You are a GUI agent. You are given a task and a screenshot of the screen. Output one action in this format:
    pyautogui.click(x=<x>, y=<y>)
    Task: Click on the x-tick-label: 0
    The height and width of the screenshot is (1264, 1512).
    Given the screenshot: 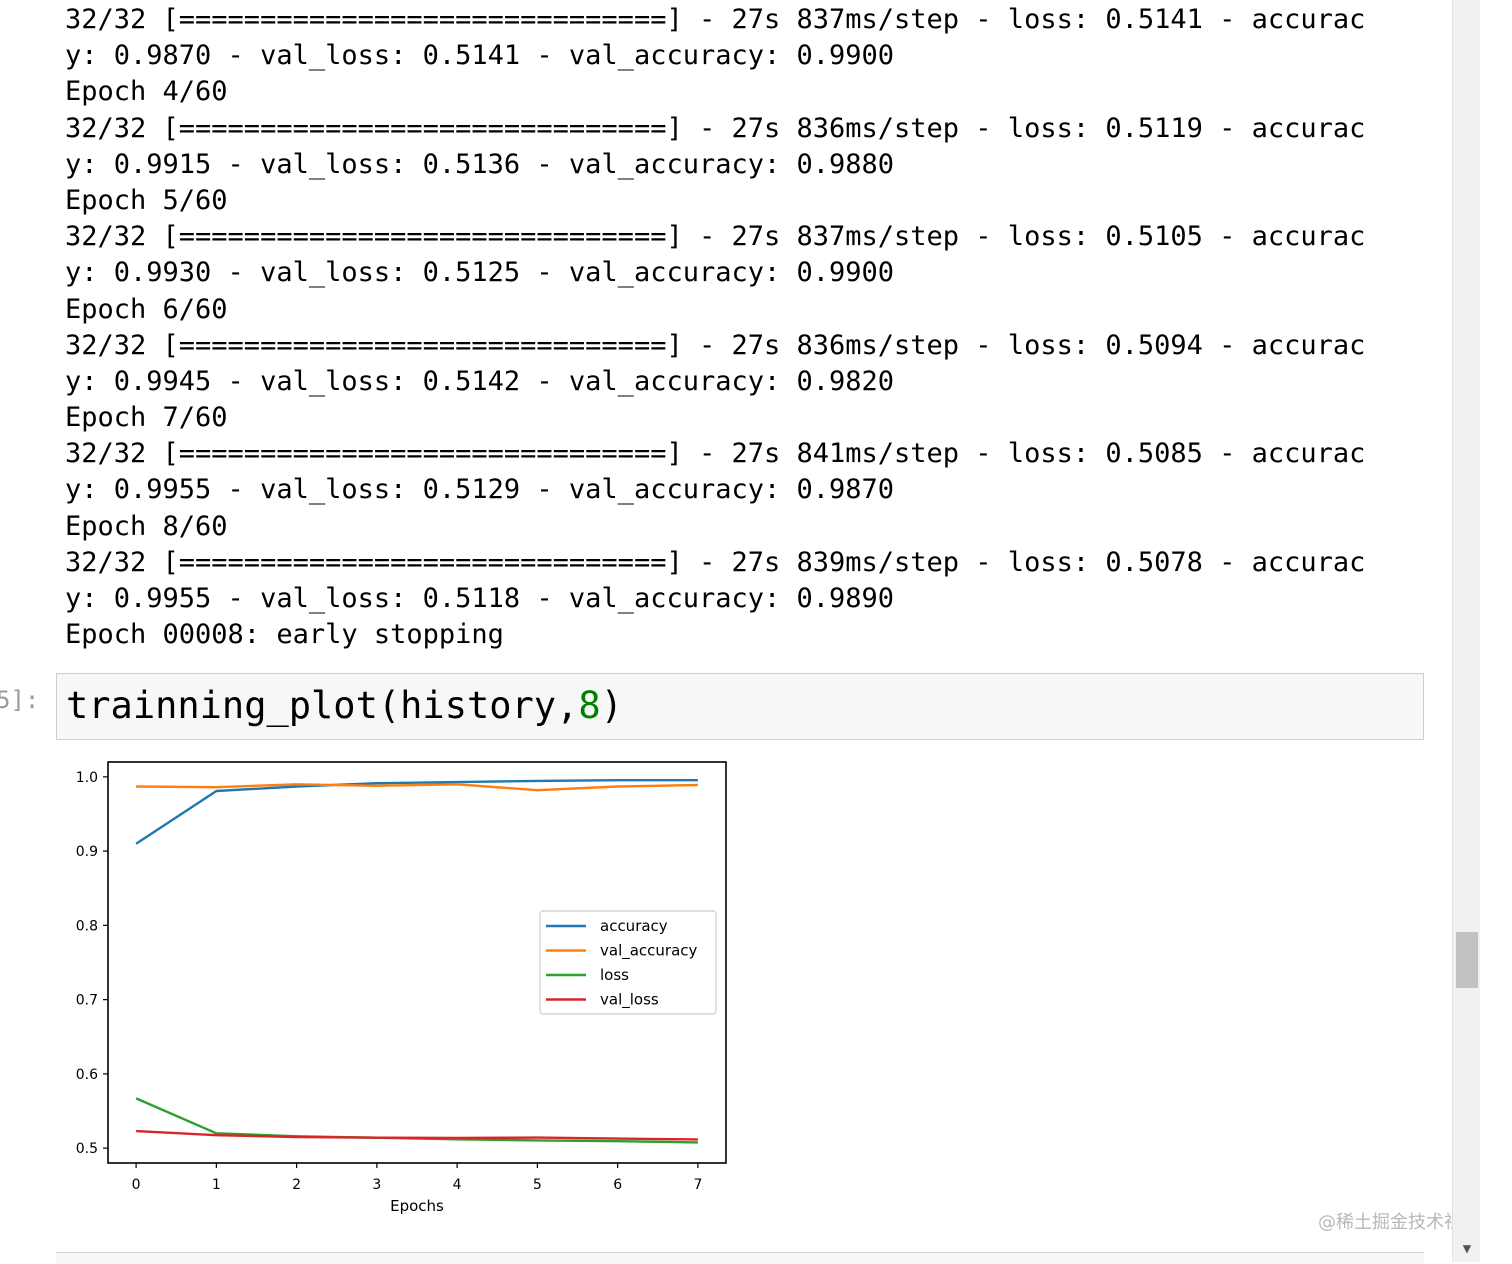 What is the action you would take?
    pyautogui.click(x=136, y=1185)
    